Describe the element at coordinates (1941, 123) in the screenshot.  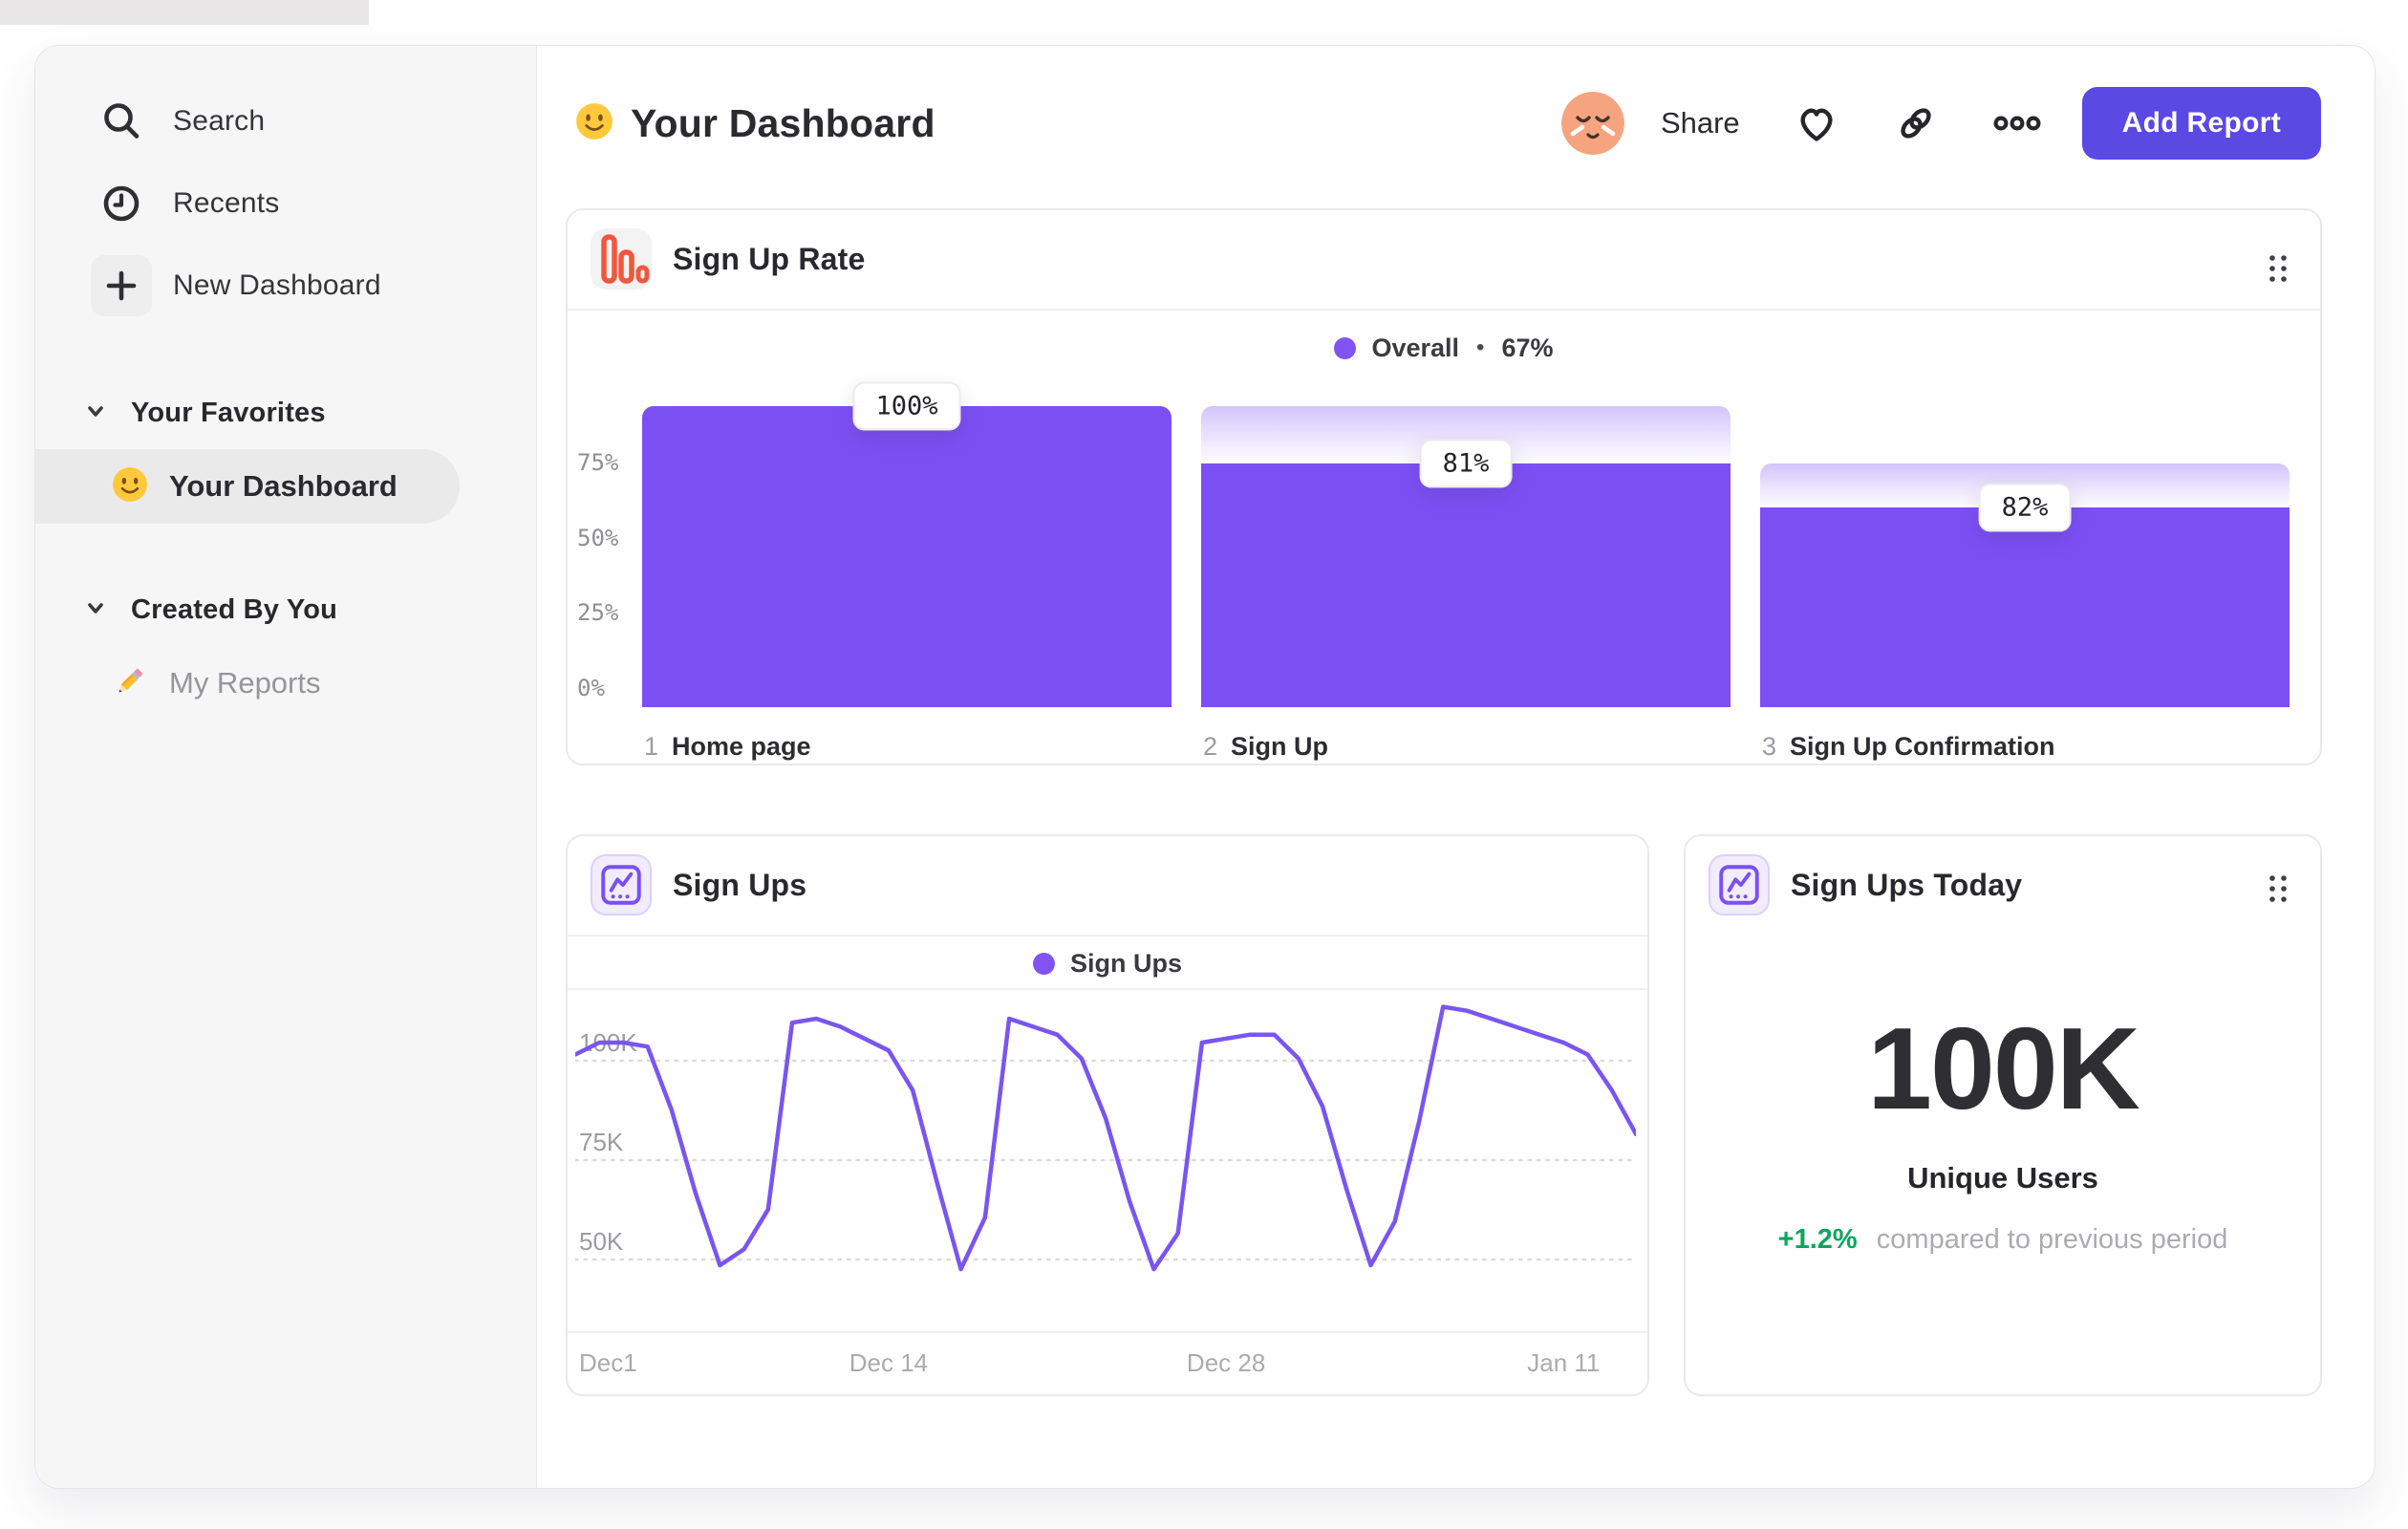
I see `header-actions: Share Add Report` at that location.